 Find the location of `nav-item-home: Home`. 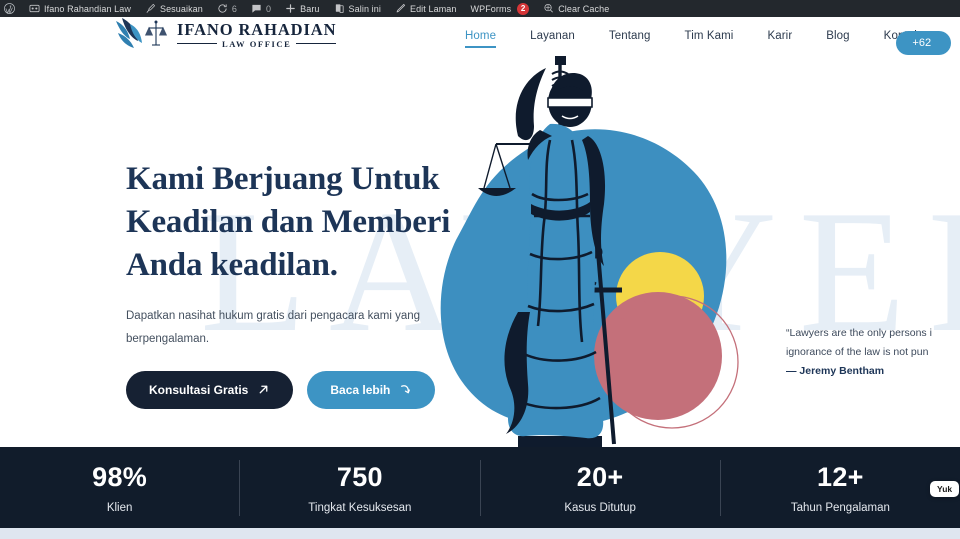

nav-item-home: Home is located at coordinates (480, 35).